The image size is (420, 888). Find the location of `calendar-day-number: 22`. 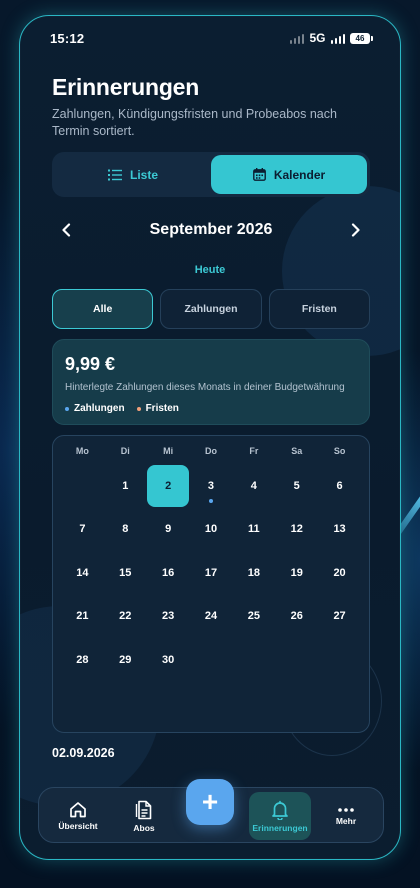

calendar-day-number: 22 is located at coordinates (125, 616).